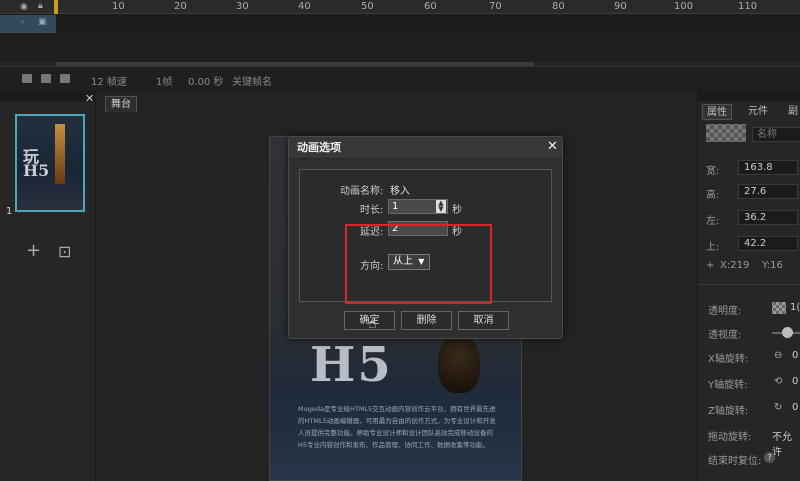 The image size is (800, 481). I want to click on ruler-tick: 80, so click(558, 6).